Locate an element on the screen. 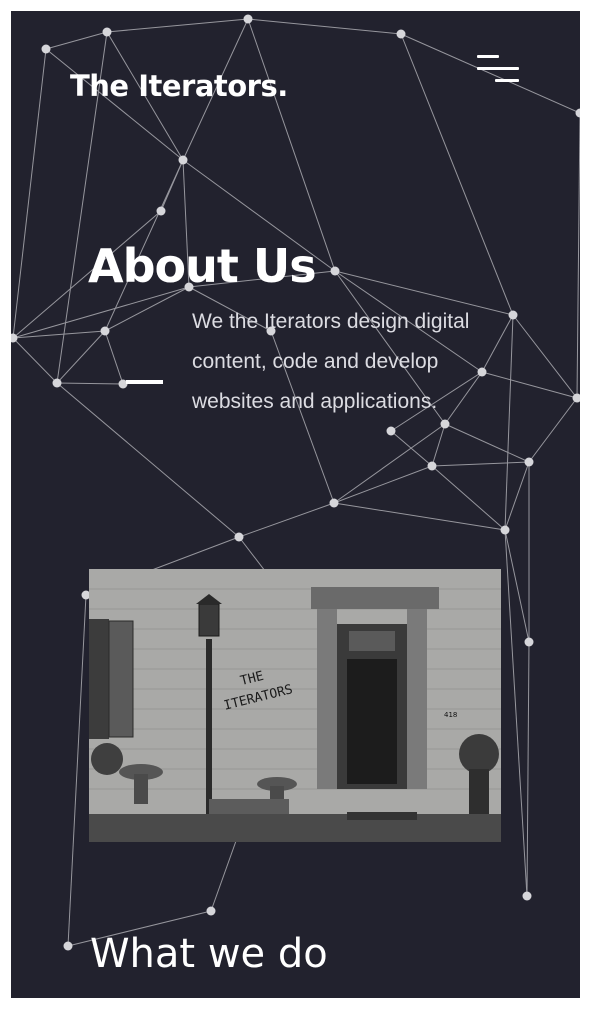  about-divider is located at coordinates (144, 382).